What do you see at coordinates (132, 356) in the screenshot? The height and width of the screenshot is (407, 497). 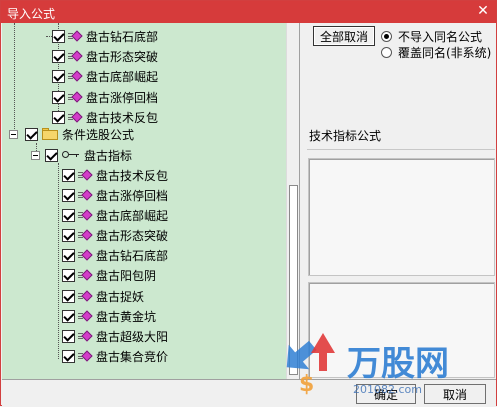 I see `item-label: 盘古集合竞价` at bounding box center [132, 356].